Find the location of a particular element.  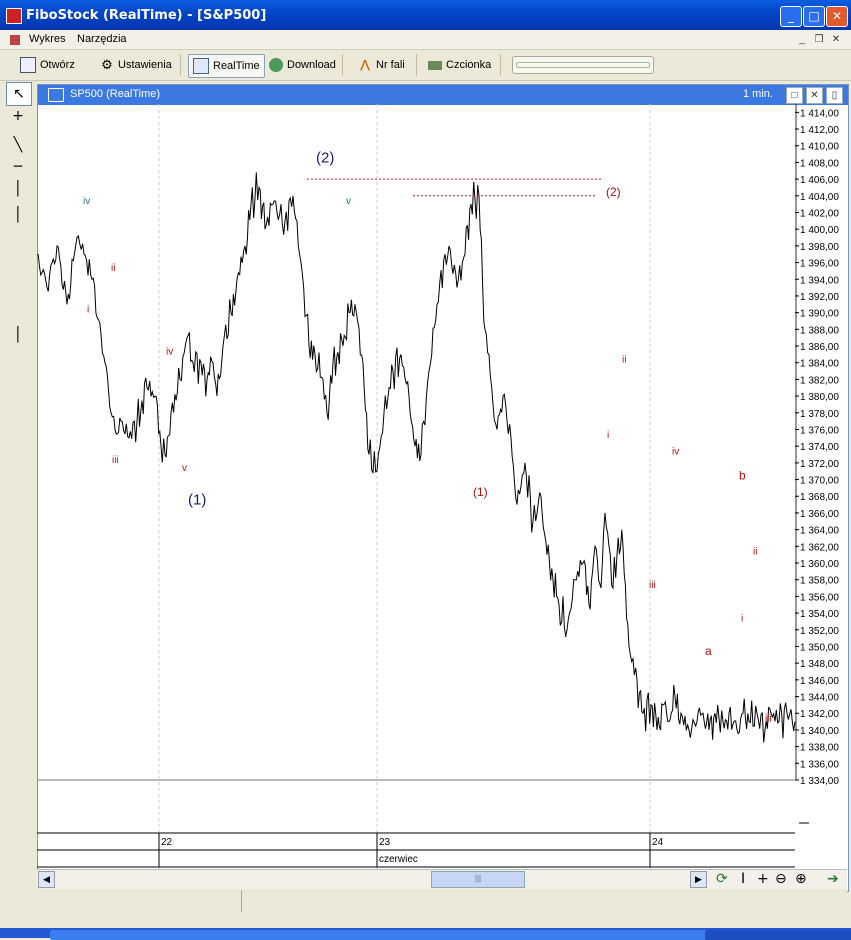

menu-bar: Wykres Narzędzia _ ❐ ✕ is located at coordinates (425, 40).